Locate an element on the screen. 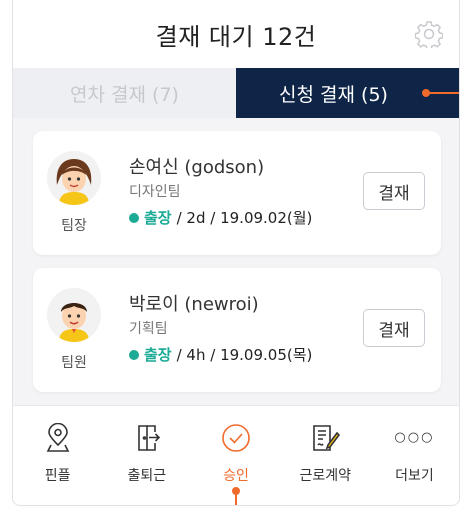 Image resolution: width=472 pixels, height=512 pixels. request-summary: 출장 / 2d / 19.09.02(월) is located at coordinates (220, 217).